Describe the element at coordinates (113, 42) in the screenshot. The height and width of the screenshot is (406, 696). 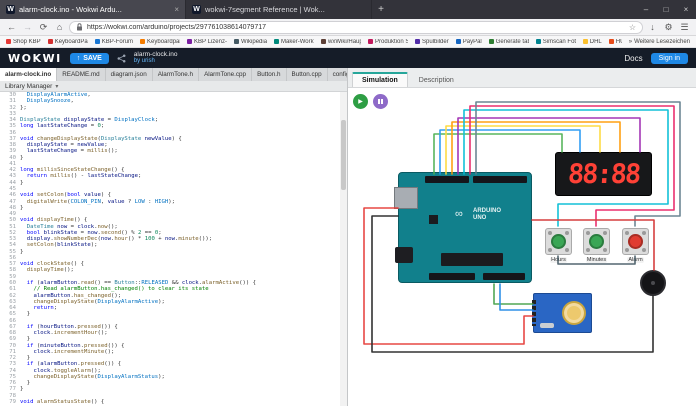
I see `bookmark-item: KBP-Forum` at that location.